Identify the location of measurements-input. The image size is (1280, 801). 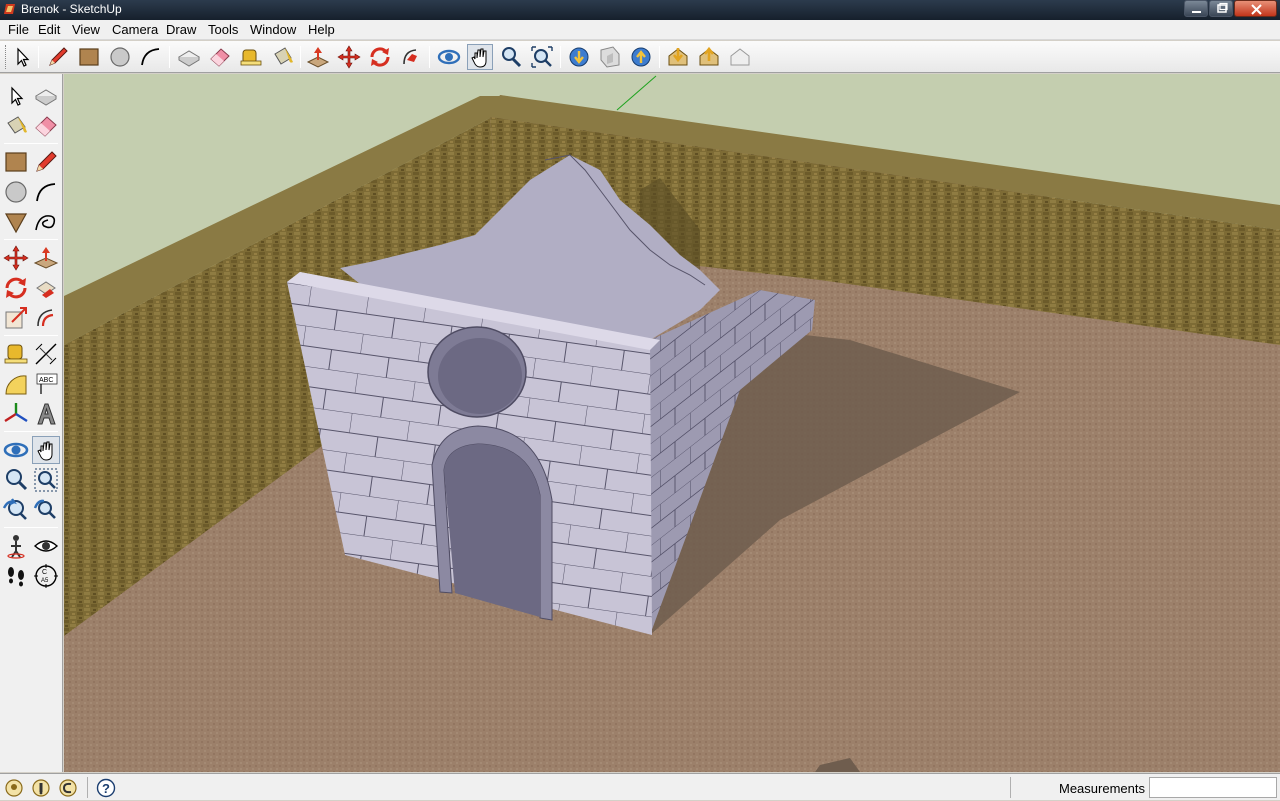
(1213, 787).